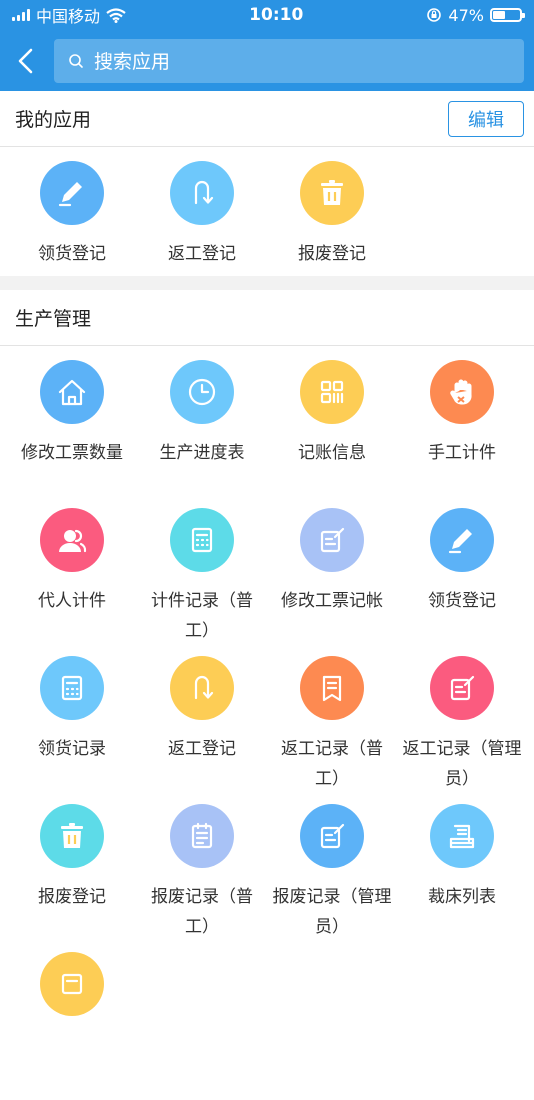  Describe the element at coordinates (202, 434) in the screenshot. I see `production-app-1: 生产进度表` at that location.